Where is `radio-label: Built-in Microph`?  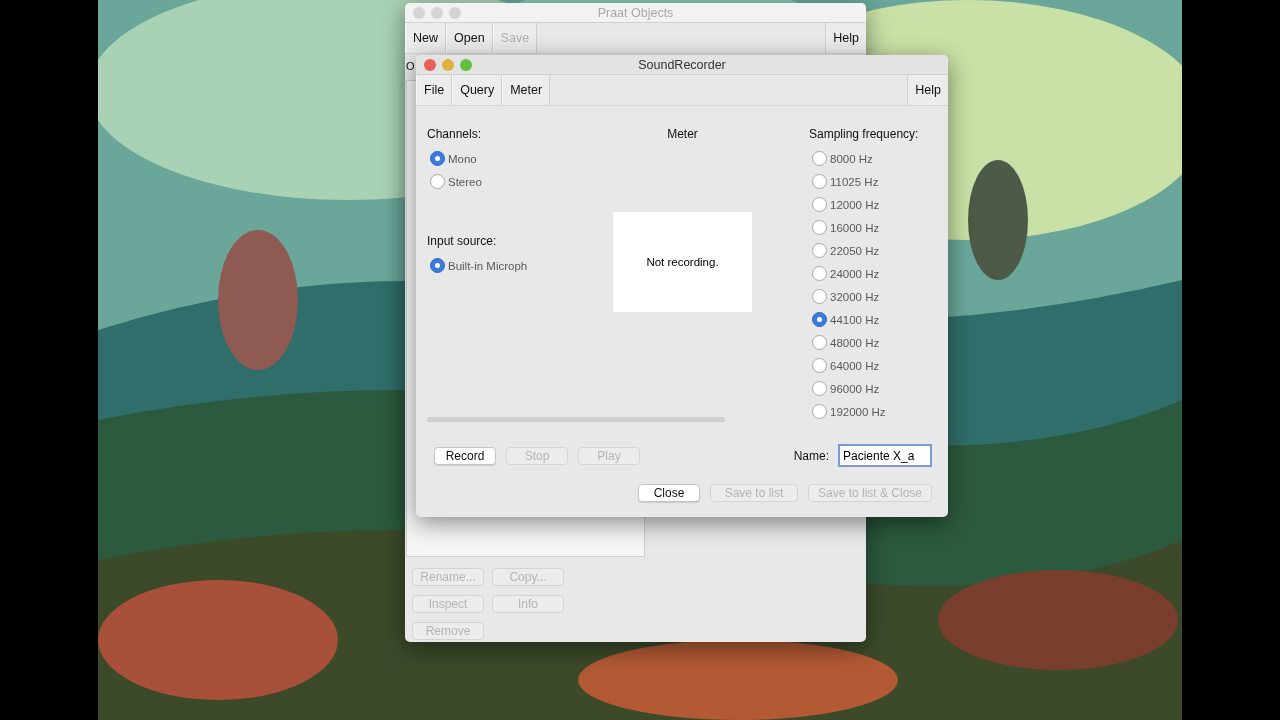 radio-label: Built-in Microph is located at coordinates (488, 265).